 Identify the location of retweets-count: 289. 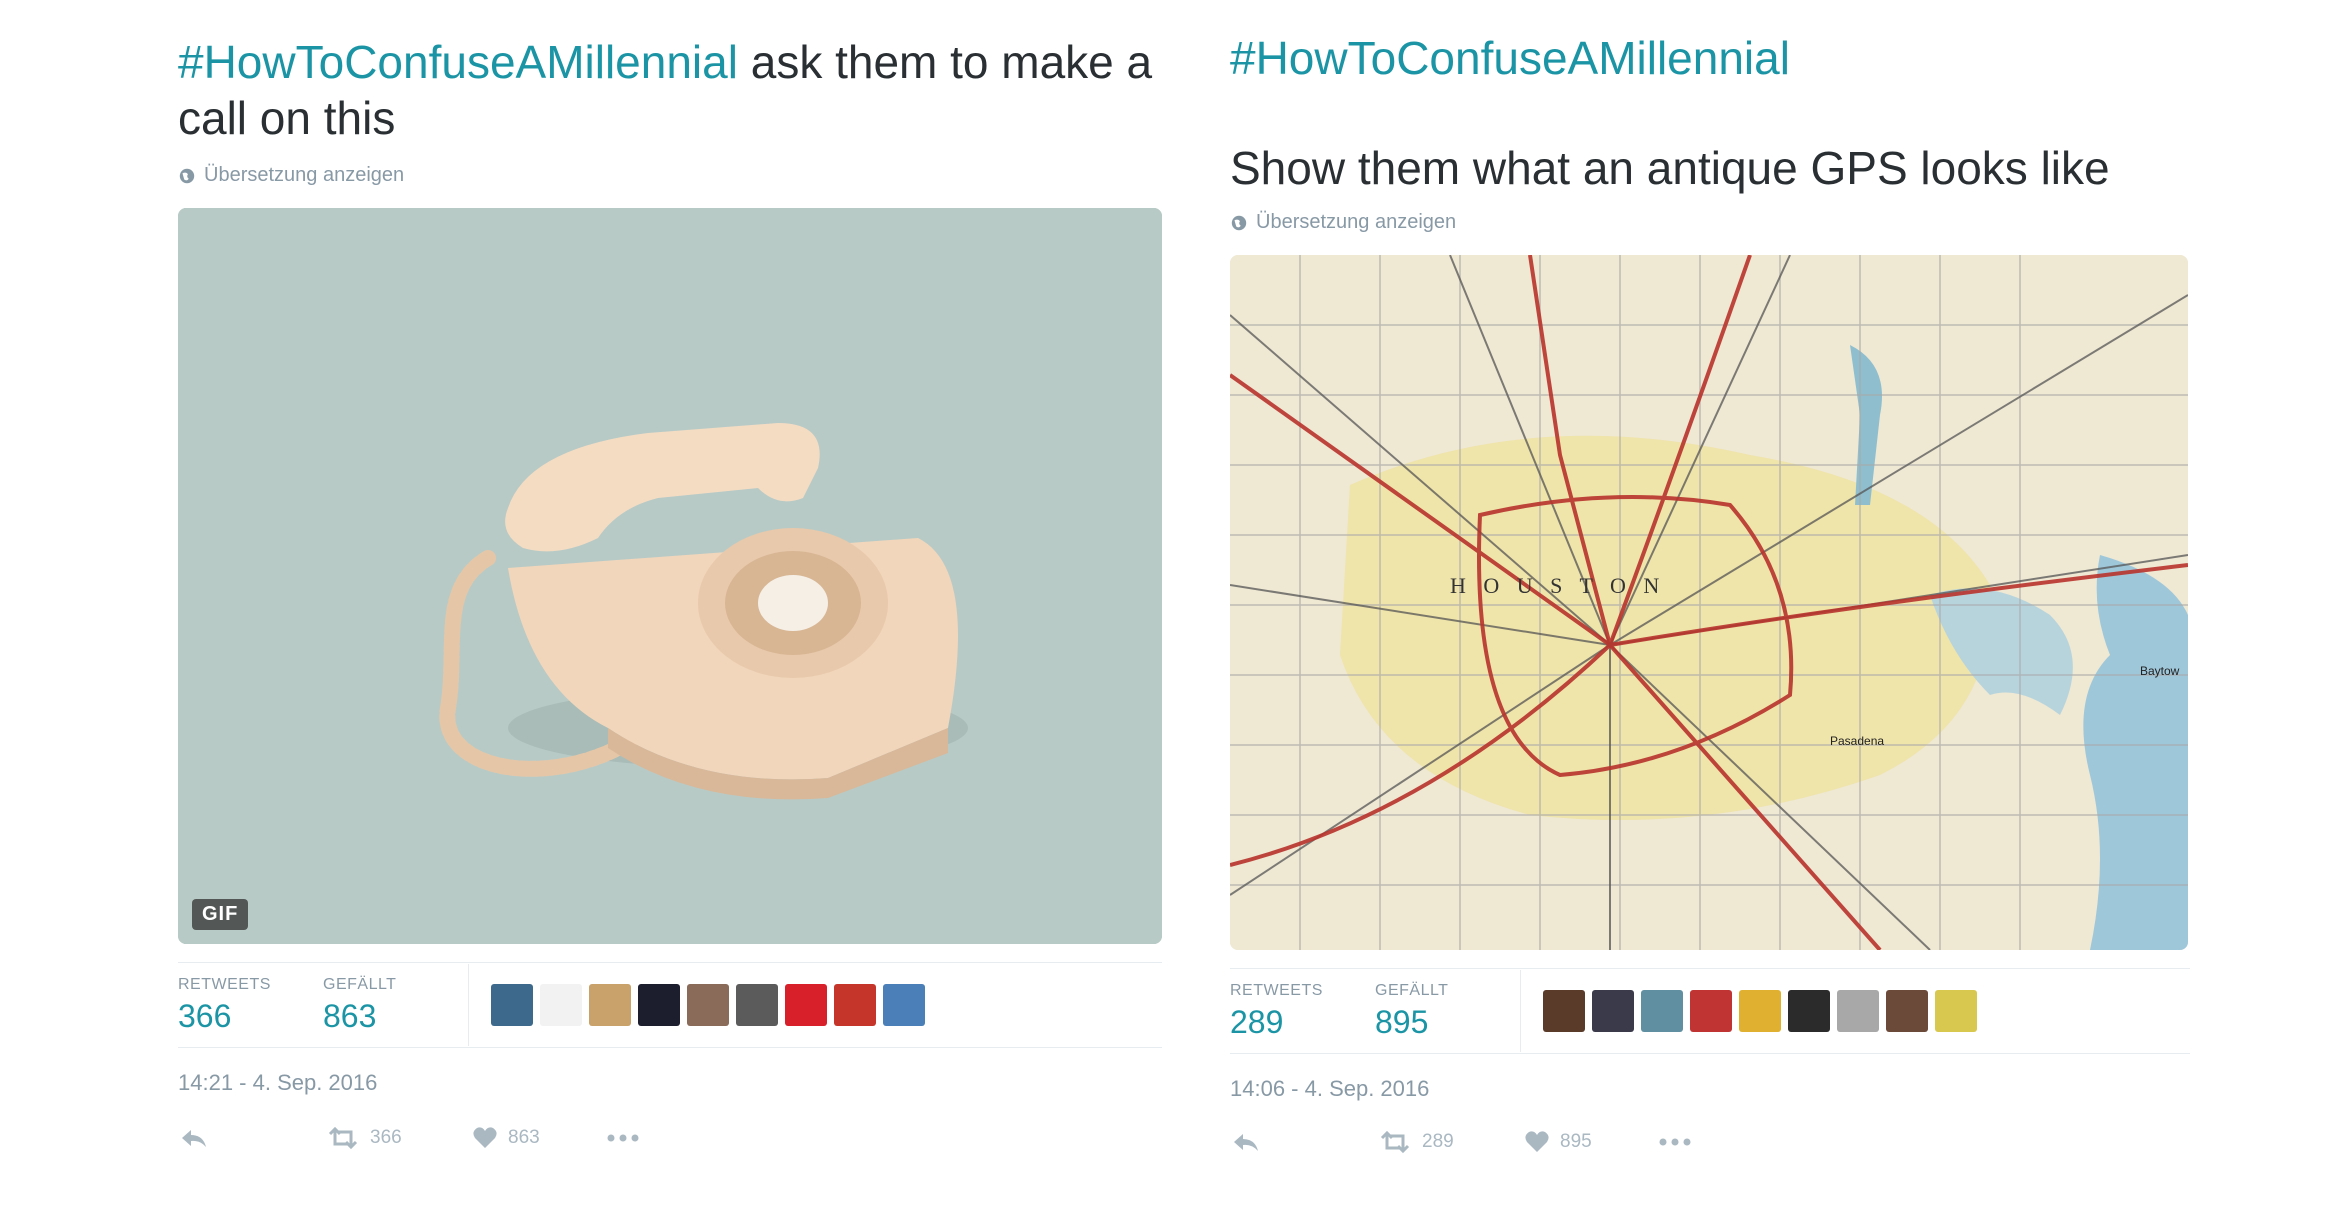
(1257, 1021).